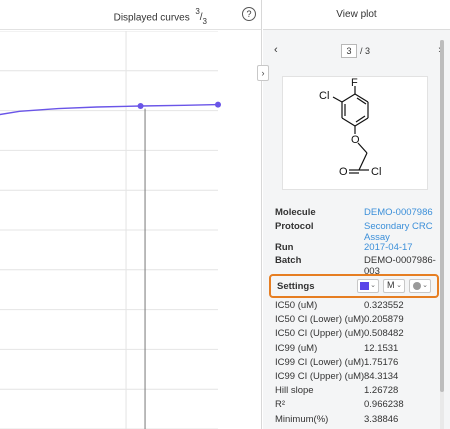  Describe the element at coordinates (151, 18) in the screenshot. I see `displayed-curves-text: Displayed curves` at that location.